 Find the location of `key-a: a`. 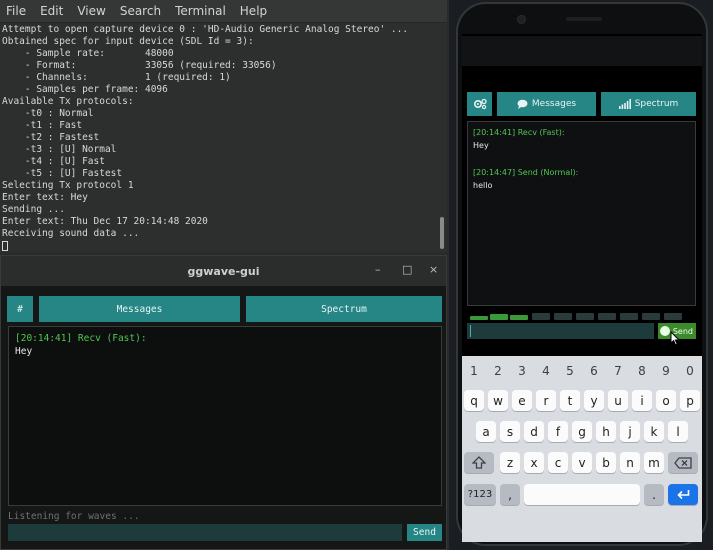

key-a: a is located at coordinates (486, 431).